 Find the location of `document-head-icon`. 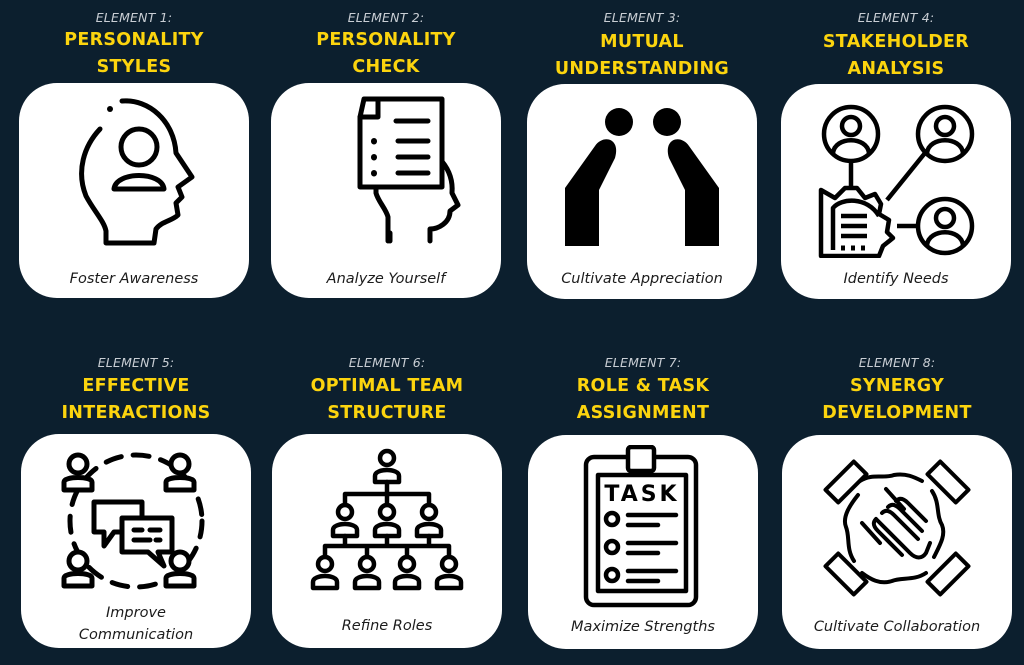

document-head-icon is located at coordinates (409, 170).